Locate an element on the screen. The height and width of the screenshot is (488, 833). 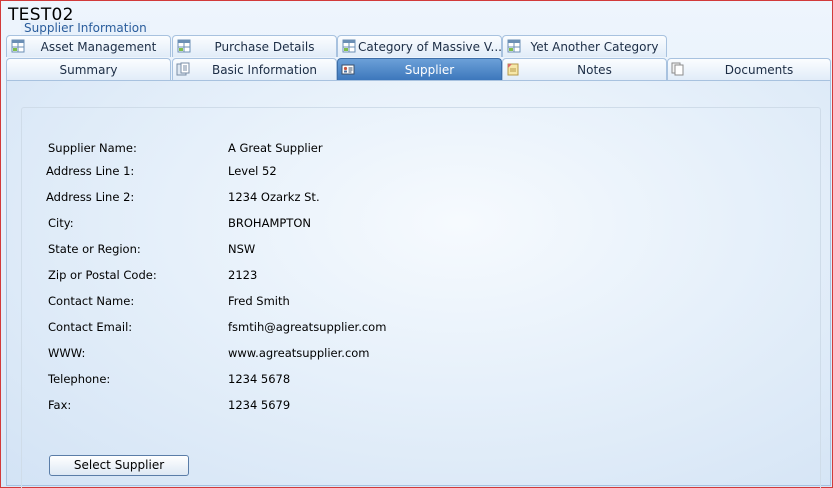
section-legend: Supplier Information is located at coordinates (85, 28).